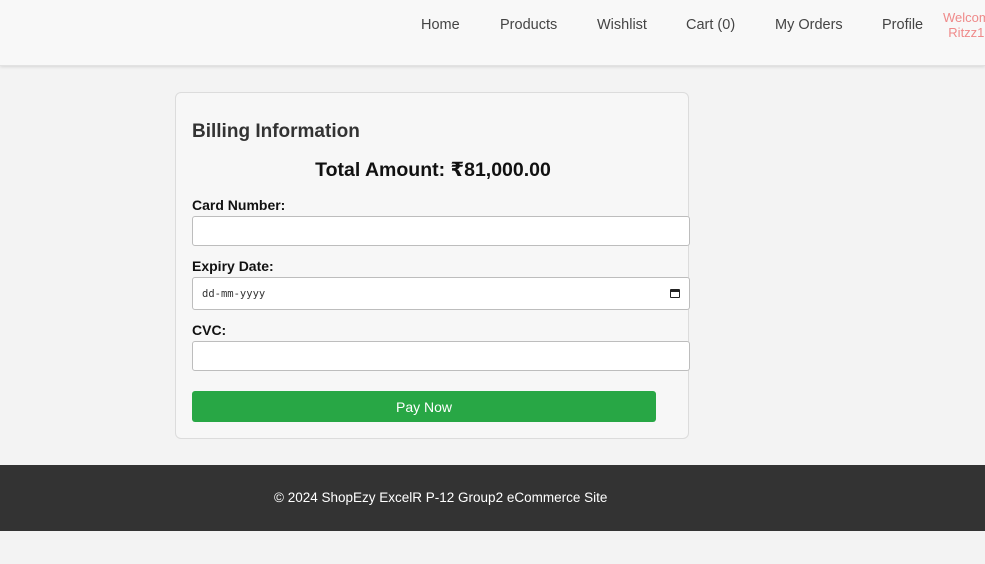  Describe the element at coordinates (710, 25) in the screenshot. I see `nav-cart-link: Cart (0)` at that location.